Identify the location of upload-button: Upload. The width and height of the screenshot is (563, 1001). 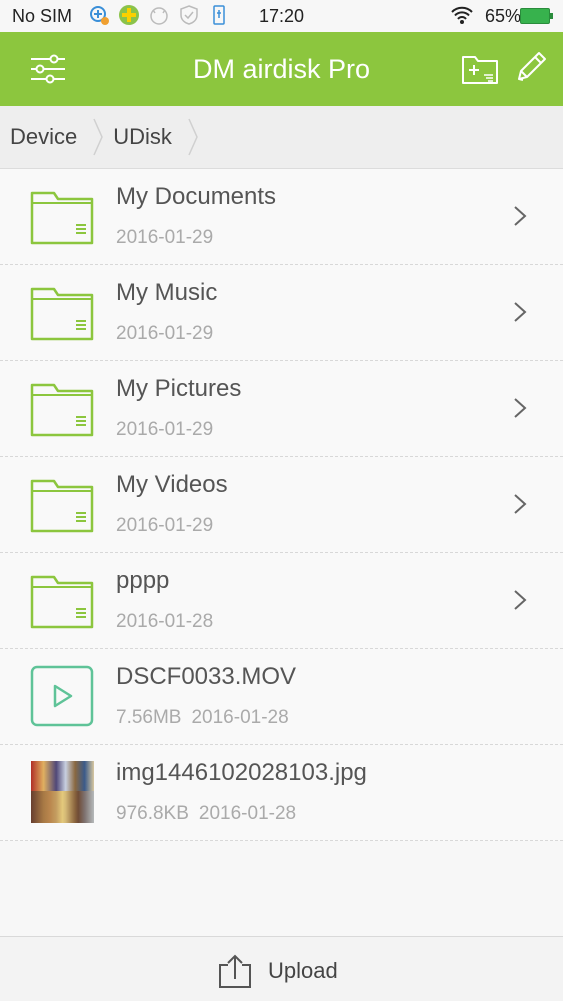
(278, 971).